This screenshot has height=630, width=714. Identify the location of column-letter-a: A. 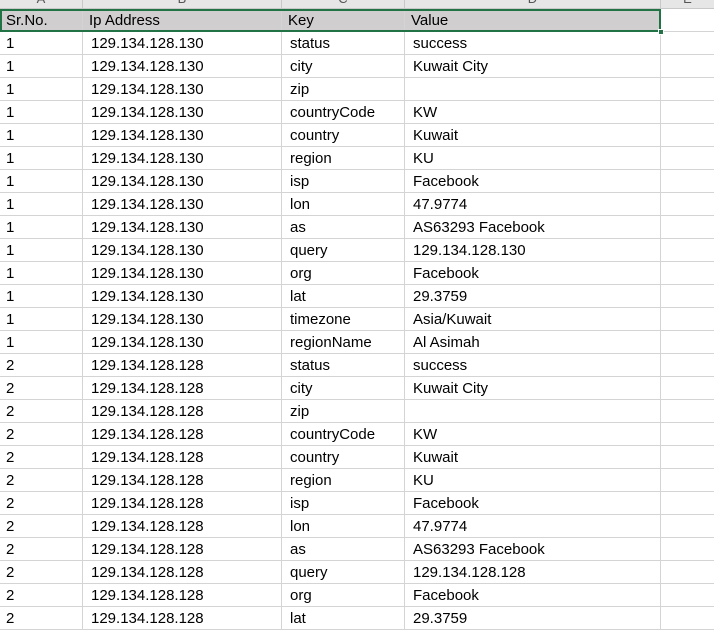
(41, 4).